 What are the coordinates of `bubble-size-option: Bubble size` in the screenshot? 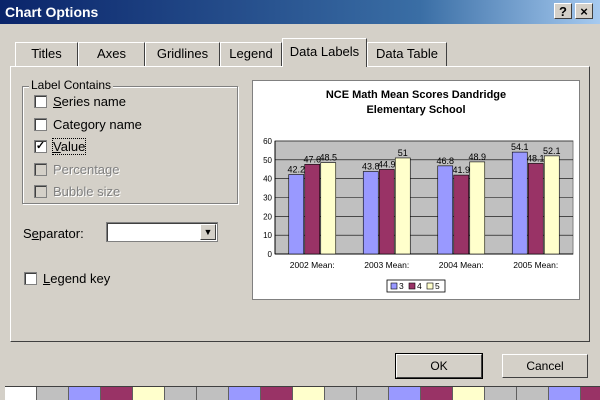 It's located at (77, 191).